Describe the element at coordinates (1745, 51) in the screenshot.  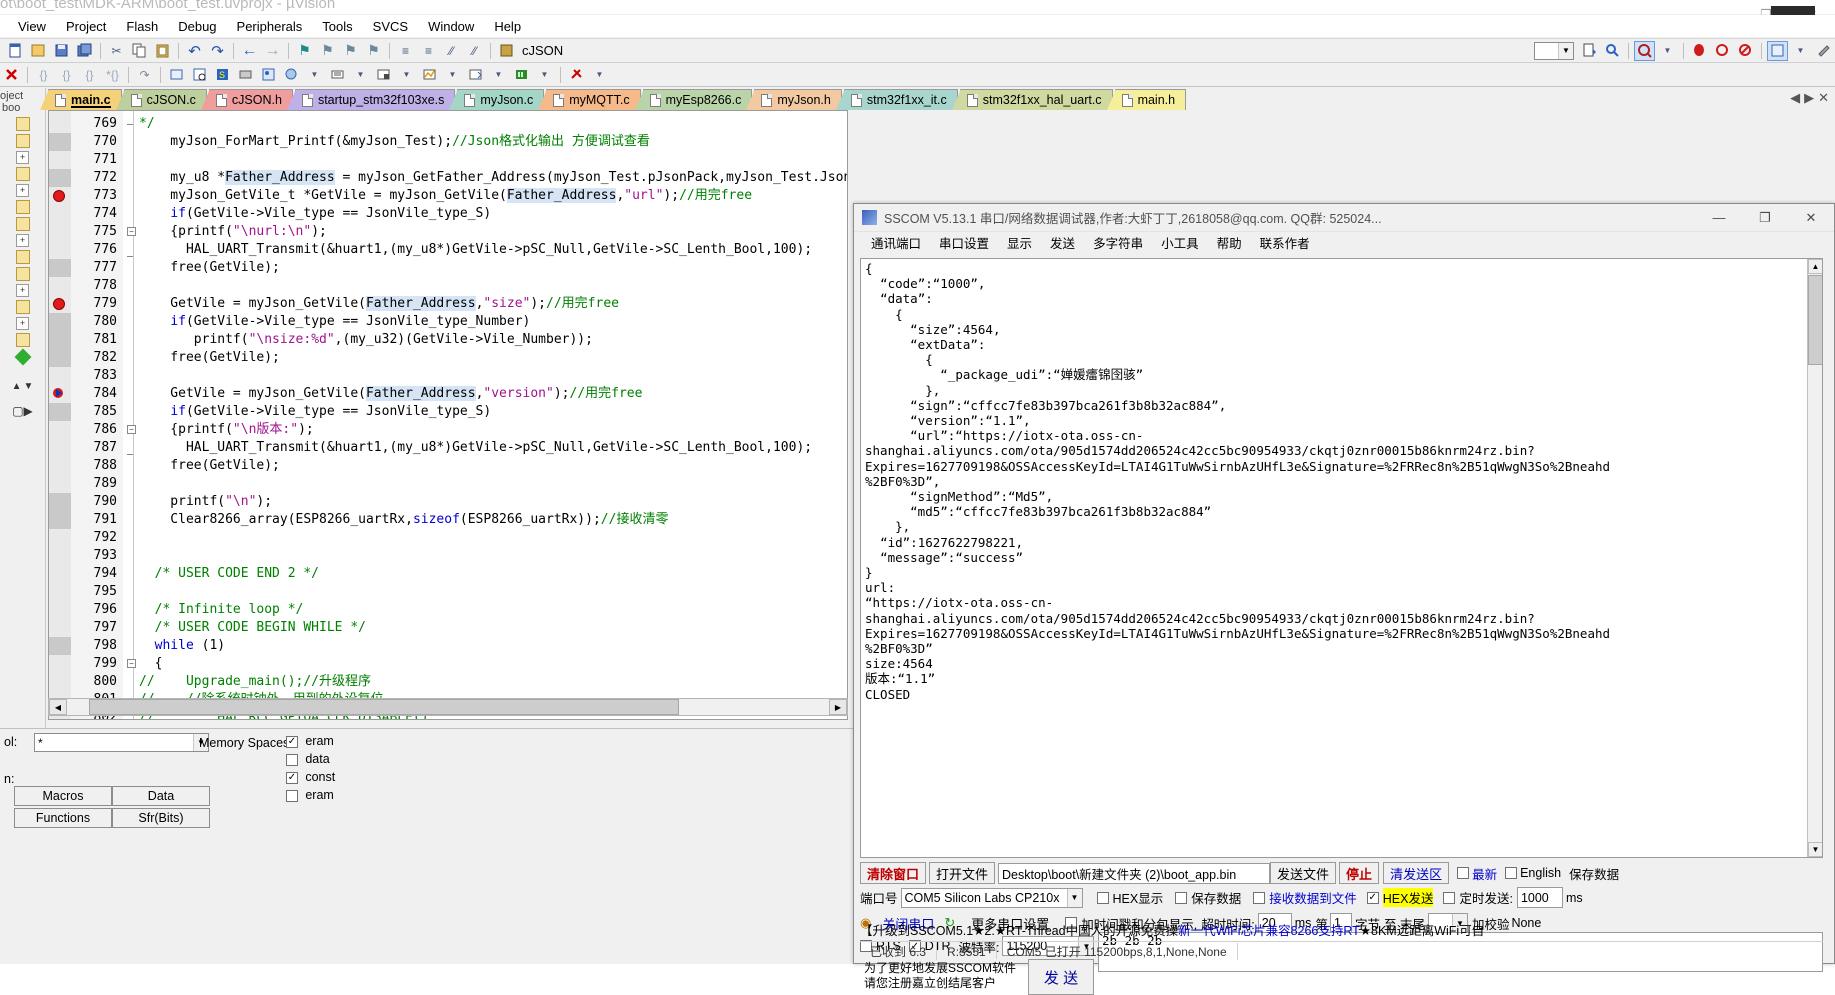
I see `kill-all-breakpoints-icon` at that location.